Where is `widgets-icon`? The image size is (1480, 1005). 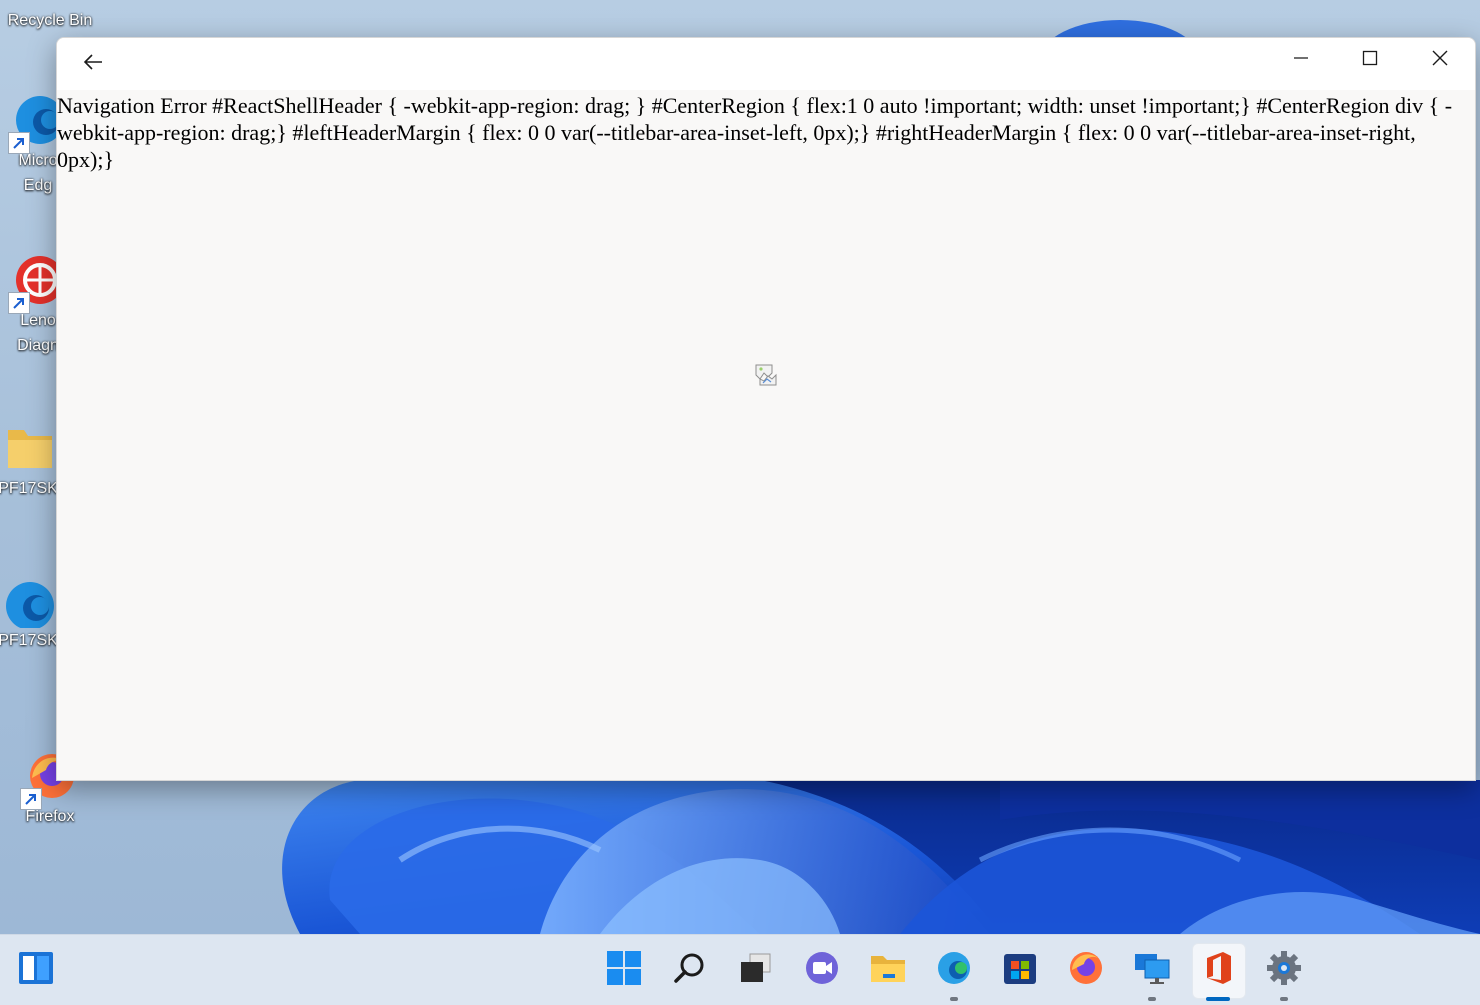 widgets-icon is located at coordinates (36, 970).